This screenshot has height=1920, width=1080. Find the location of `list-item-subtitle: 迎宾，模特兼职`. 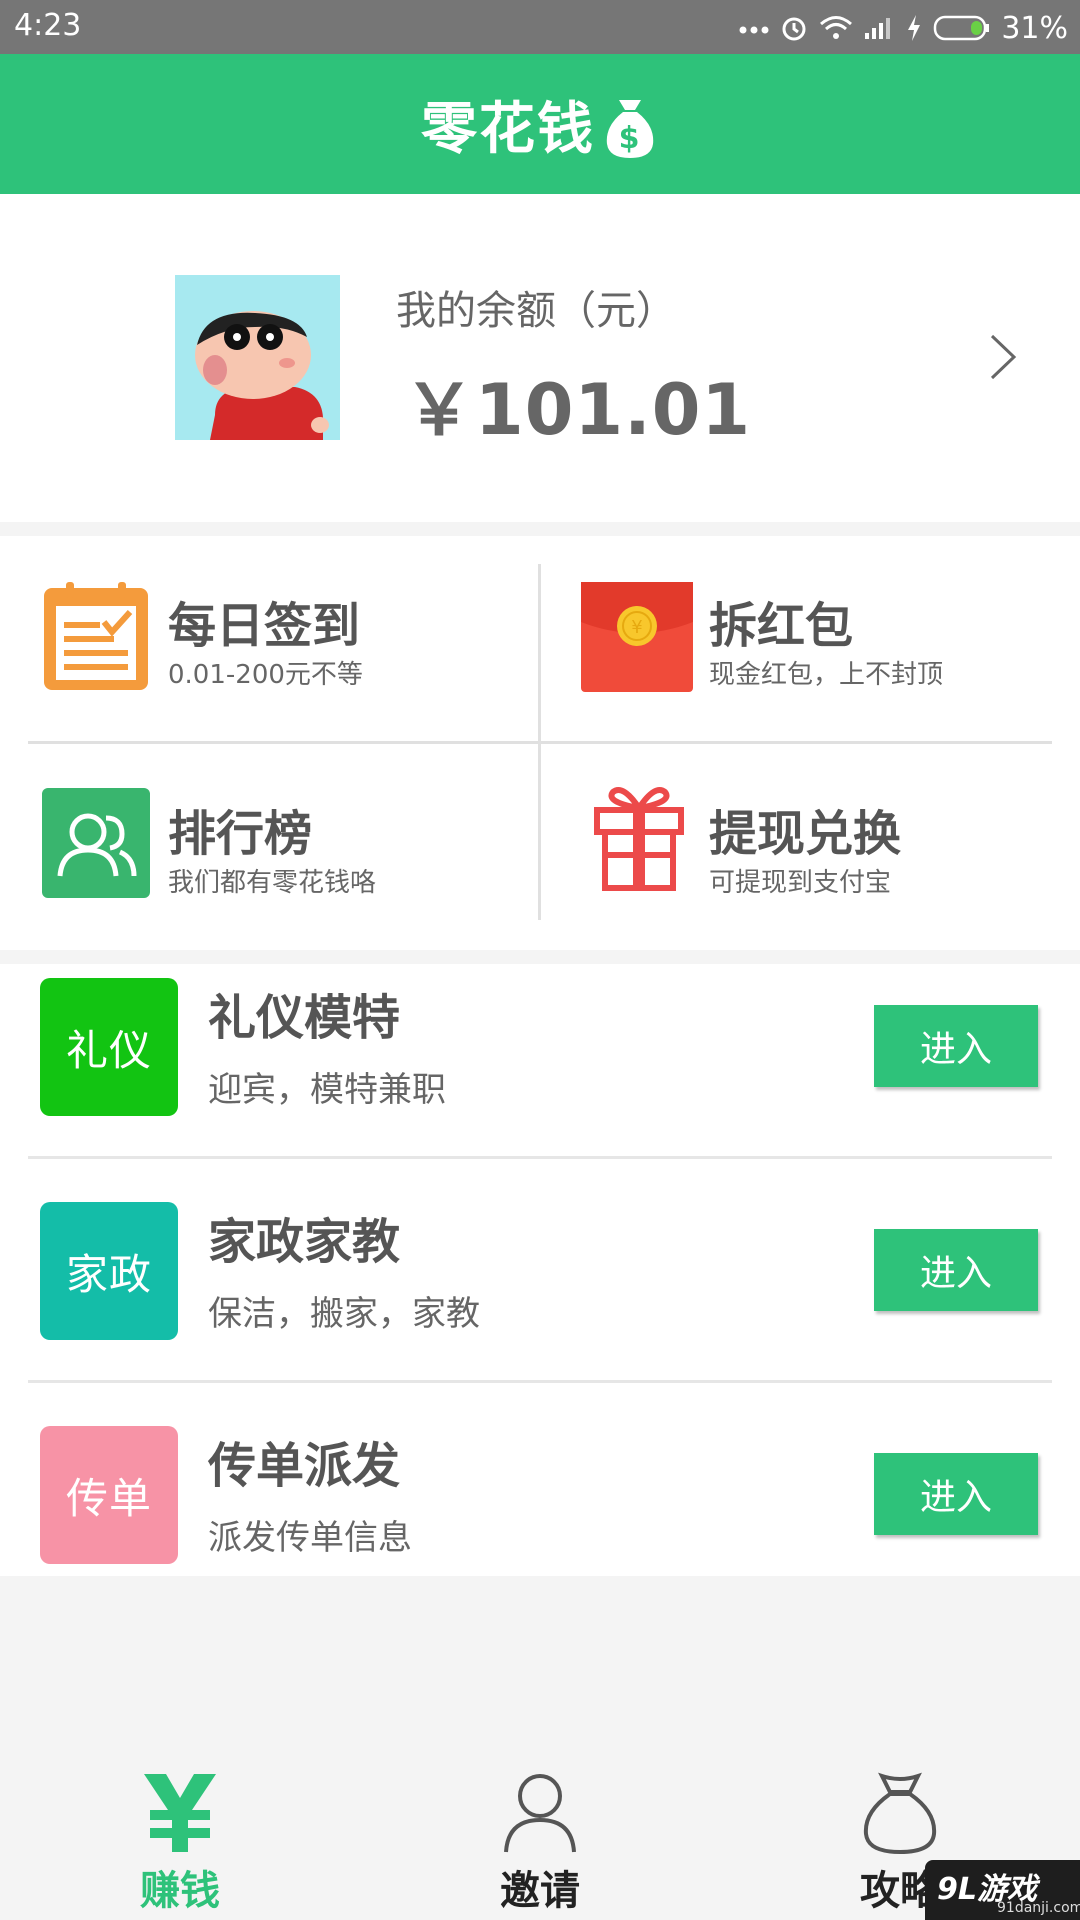

list-item-subtitle: 迎宾，模特兼职 is located at coordinates (327, 1090).